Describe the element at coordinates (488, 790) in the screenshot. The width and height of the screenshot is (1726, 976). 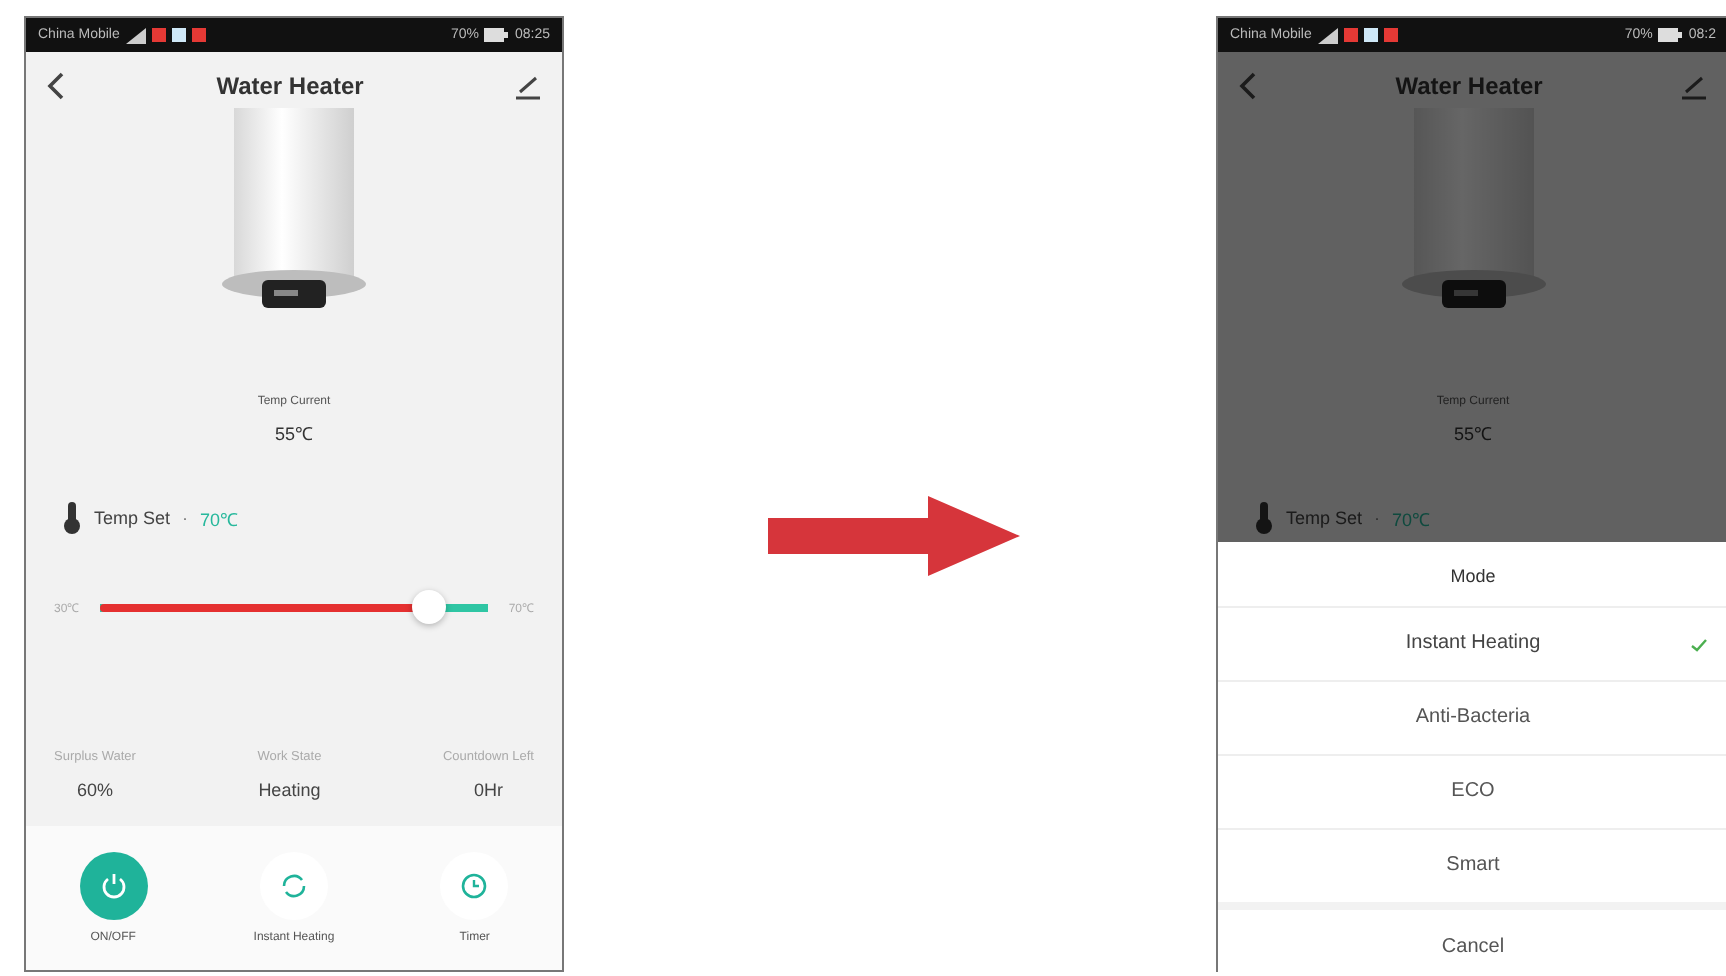
I see `stat-value: 0Hr` at that location.